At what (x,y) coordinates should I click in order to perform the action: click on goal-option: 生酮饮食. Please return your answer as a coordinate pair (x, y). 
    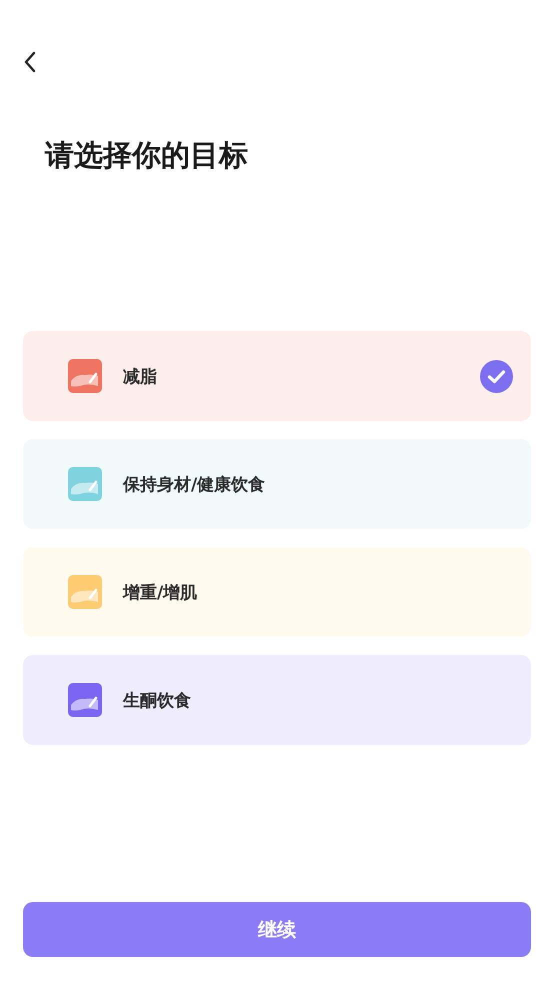
    Looking at the image, I should click on (277, 700).